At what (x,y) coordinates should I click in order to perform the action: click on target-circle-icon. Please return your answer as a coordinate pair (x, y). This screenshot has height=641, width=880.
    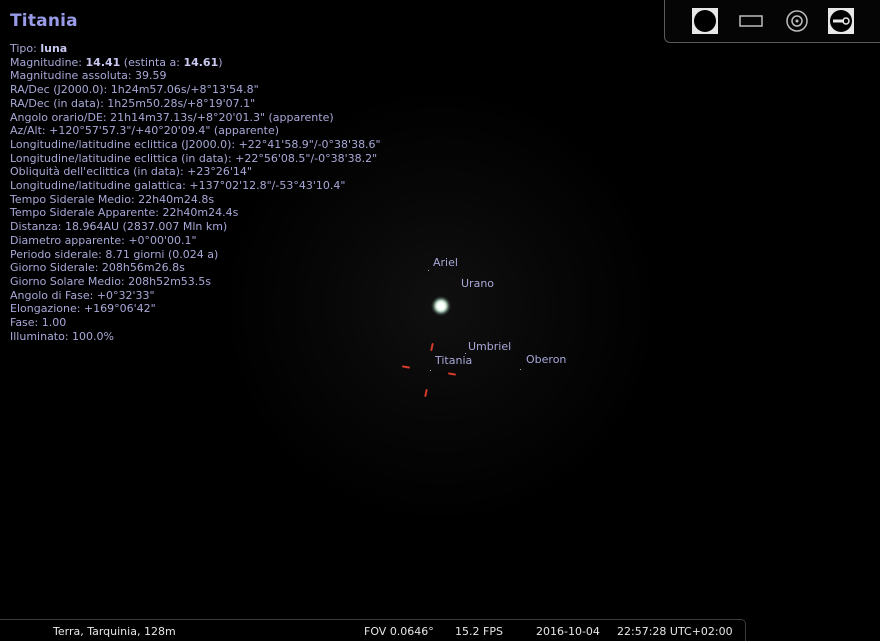
    Looking at the image, I should click on (797, 21).